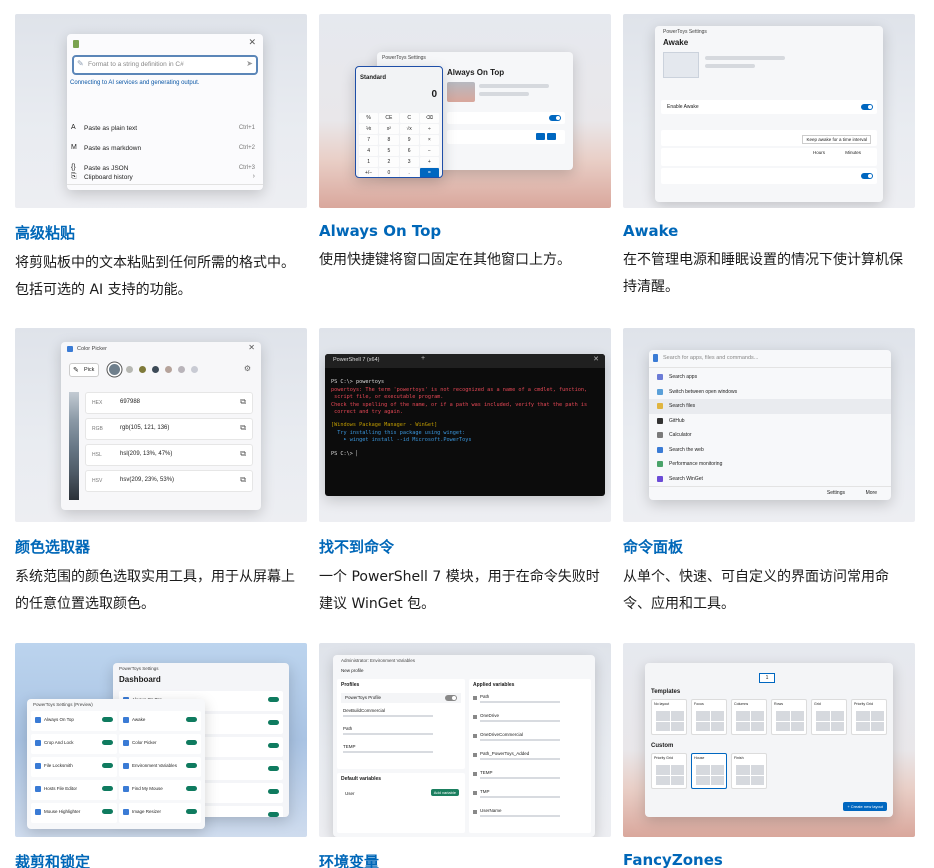 Image resolution: width=934 pixels, height=868 pixels. I want to click on format-row: HSL hsl(209, 13%, 47%) ⧉, so click(169, 455).